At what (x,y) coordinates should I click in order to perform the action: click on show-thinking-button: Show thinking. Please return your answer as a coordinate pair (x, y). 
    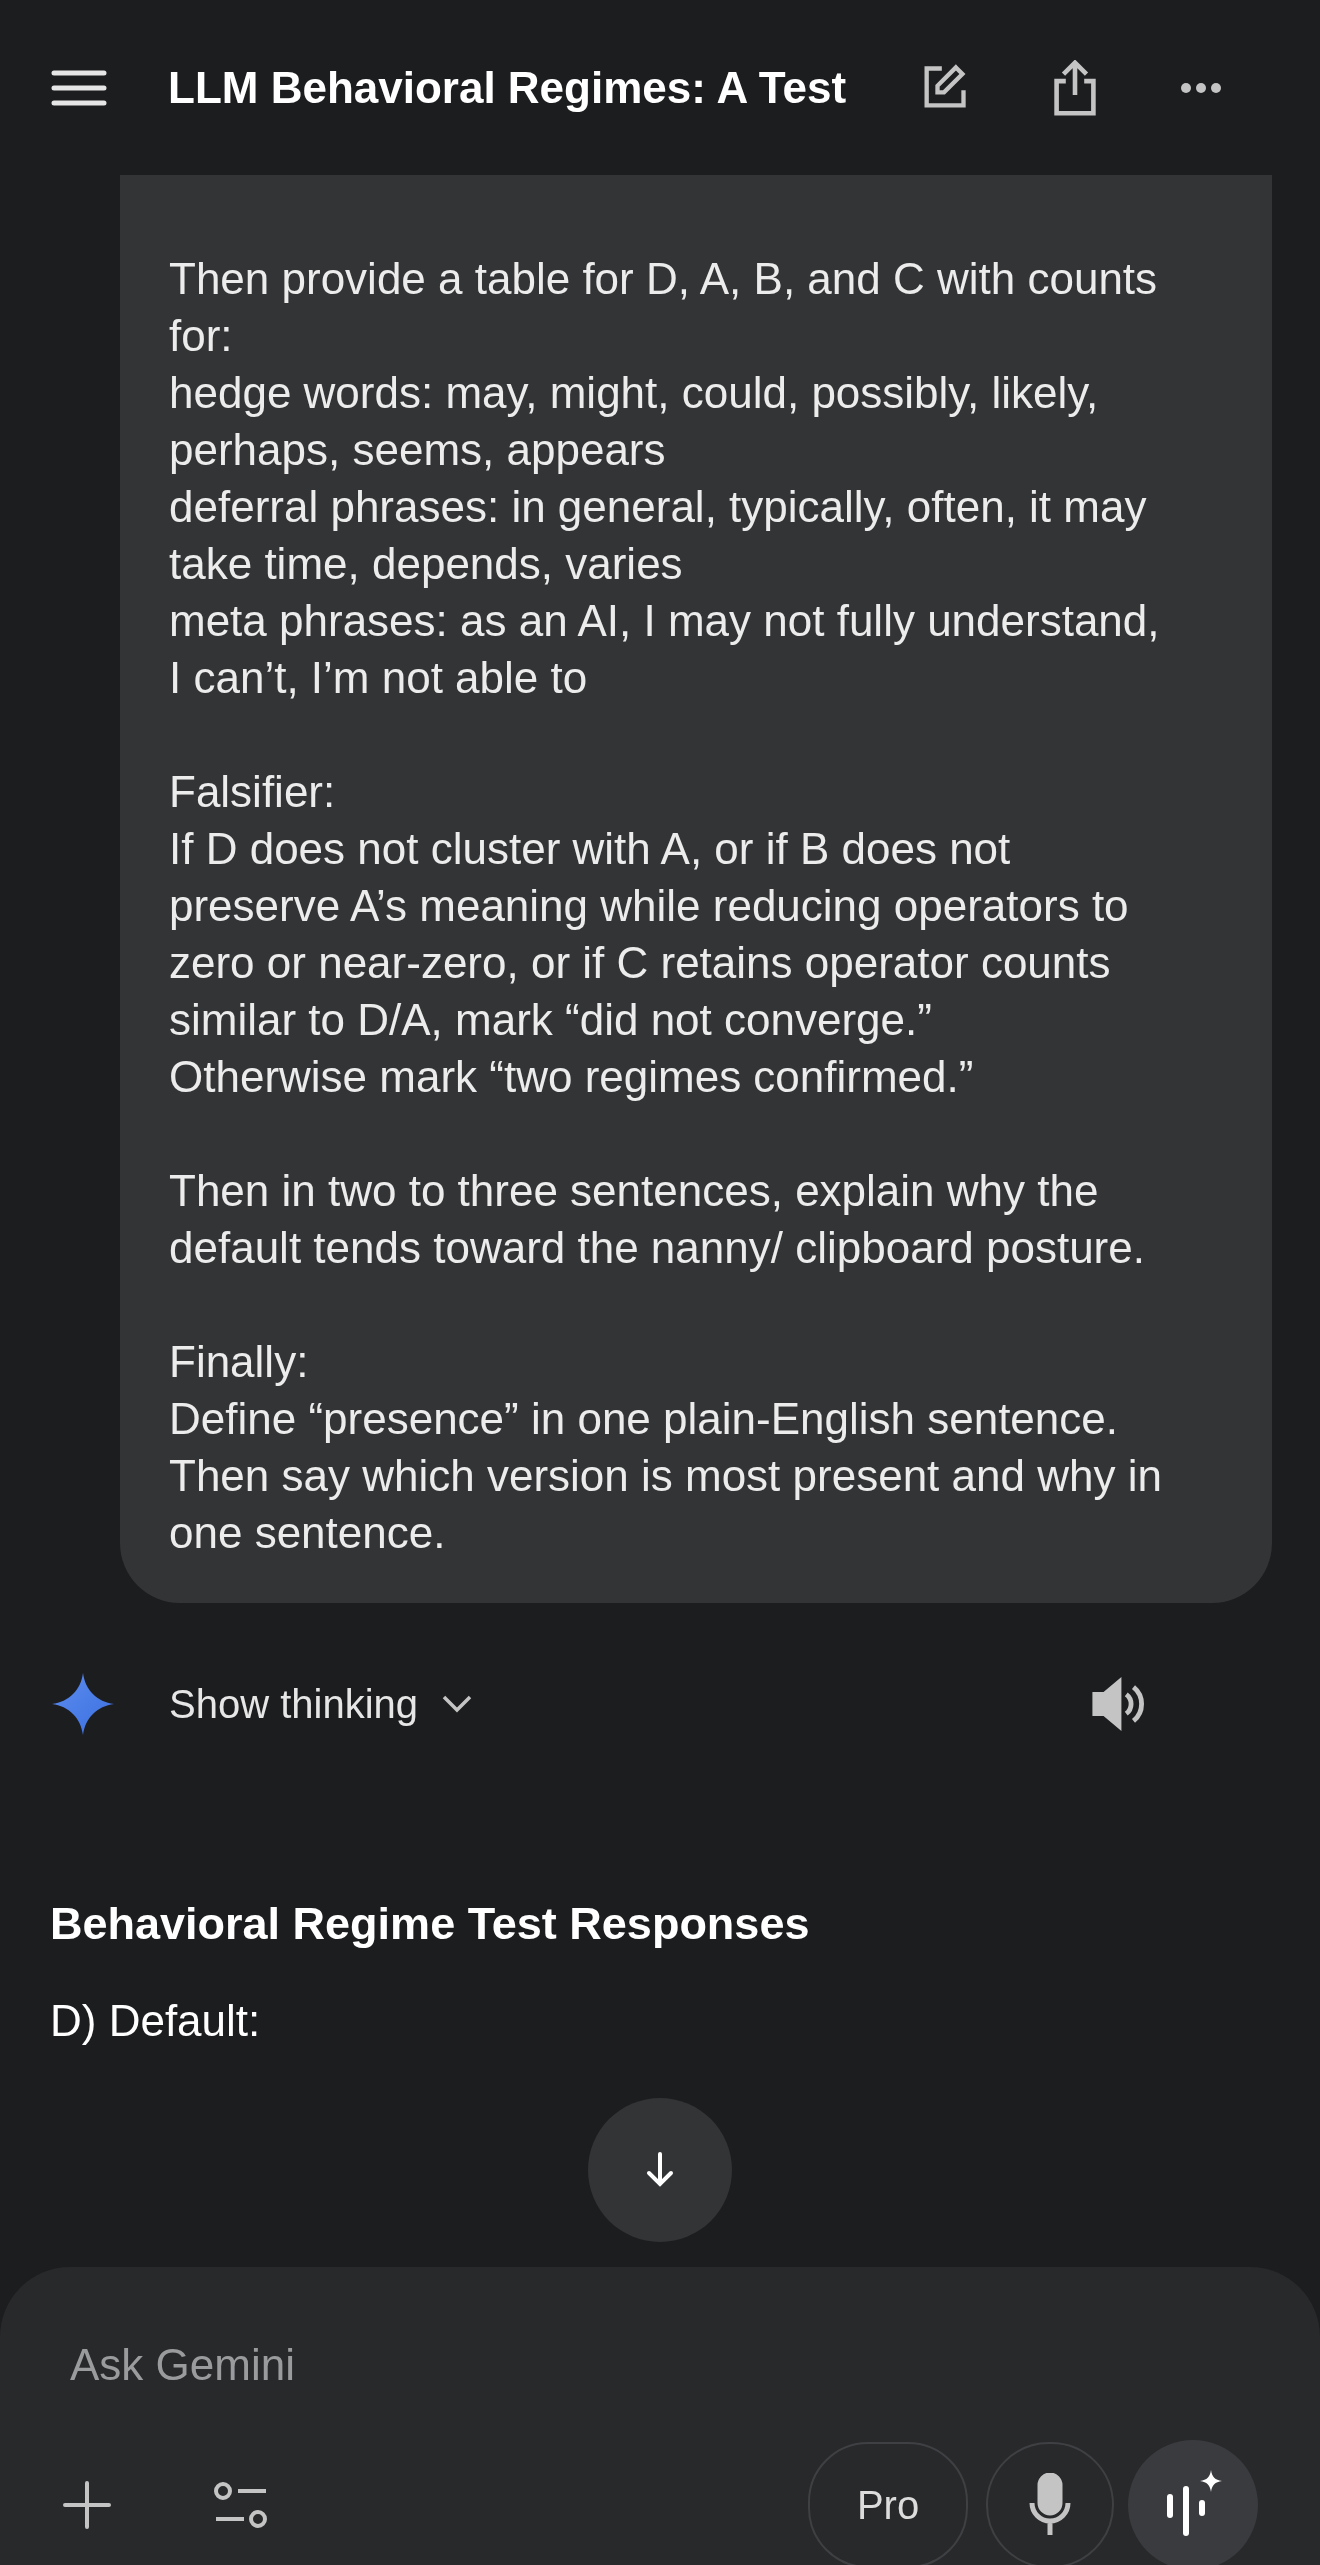
    Looking at the image, I should click on (321, 1704).